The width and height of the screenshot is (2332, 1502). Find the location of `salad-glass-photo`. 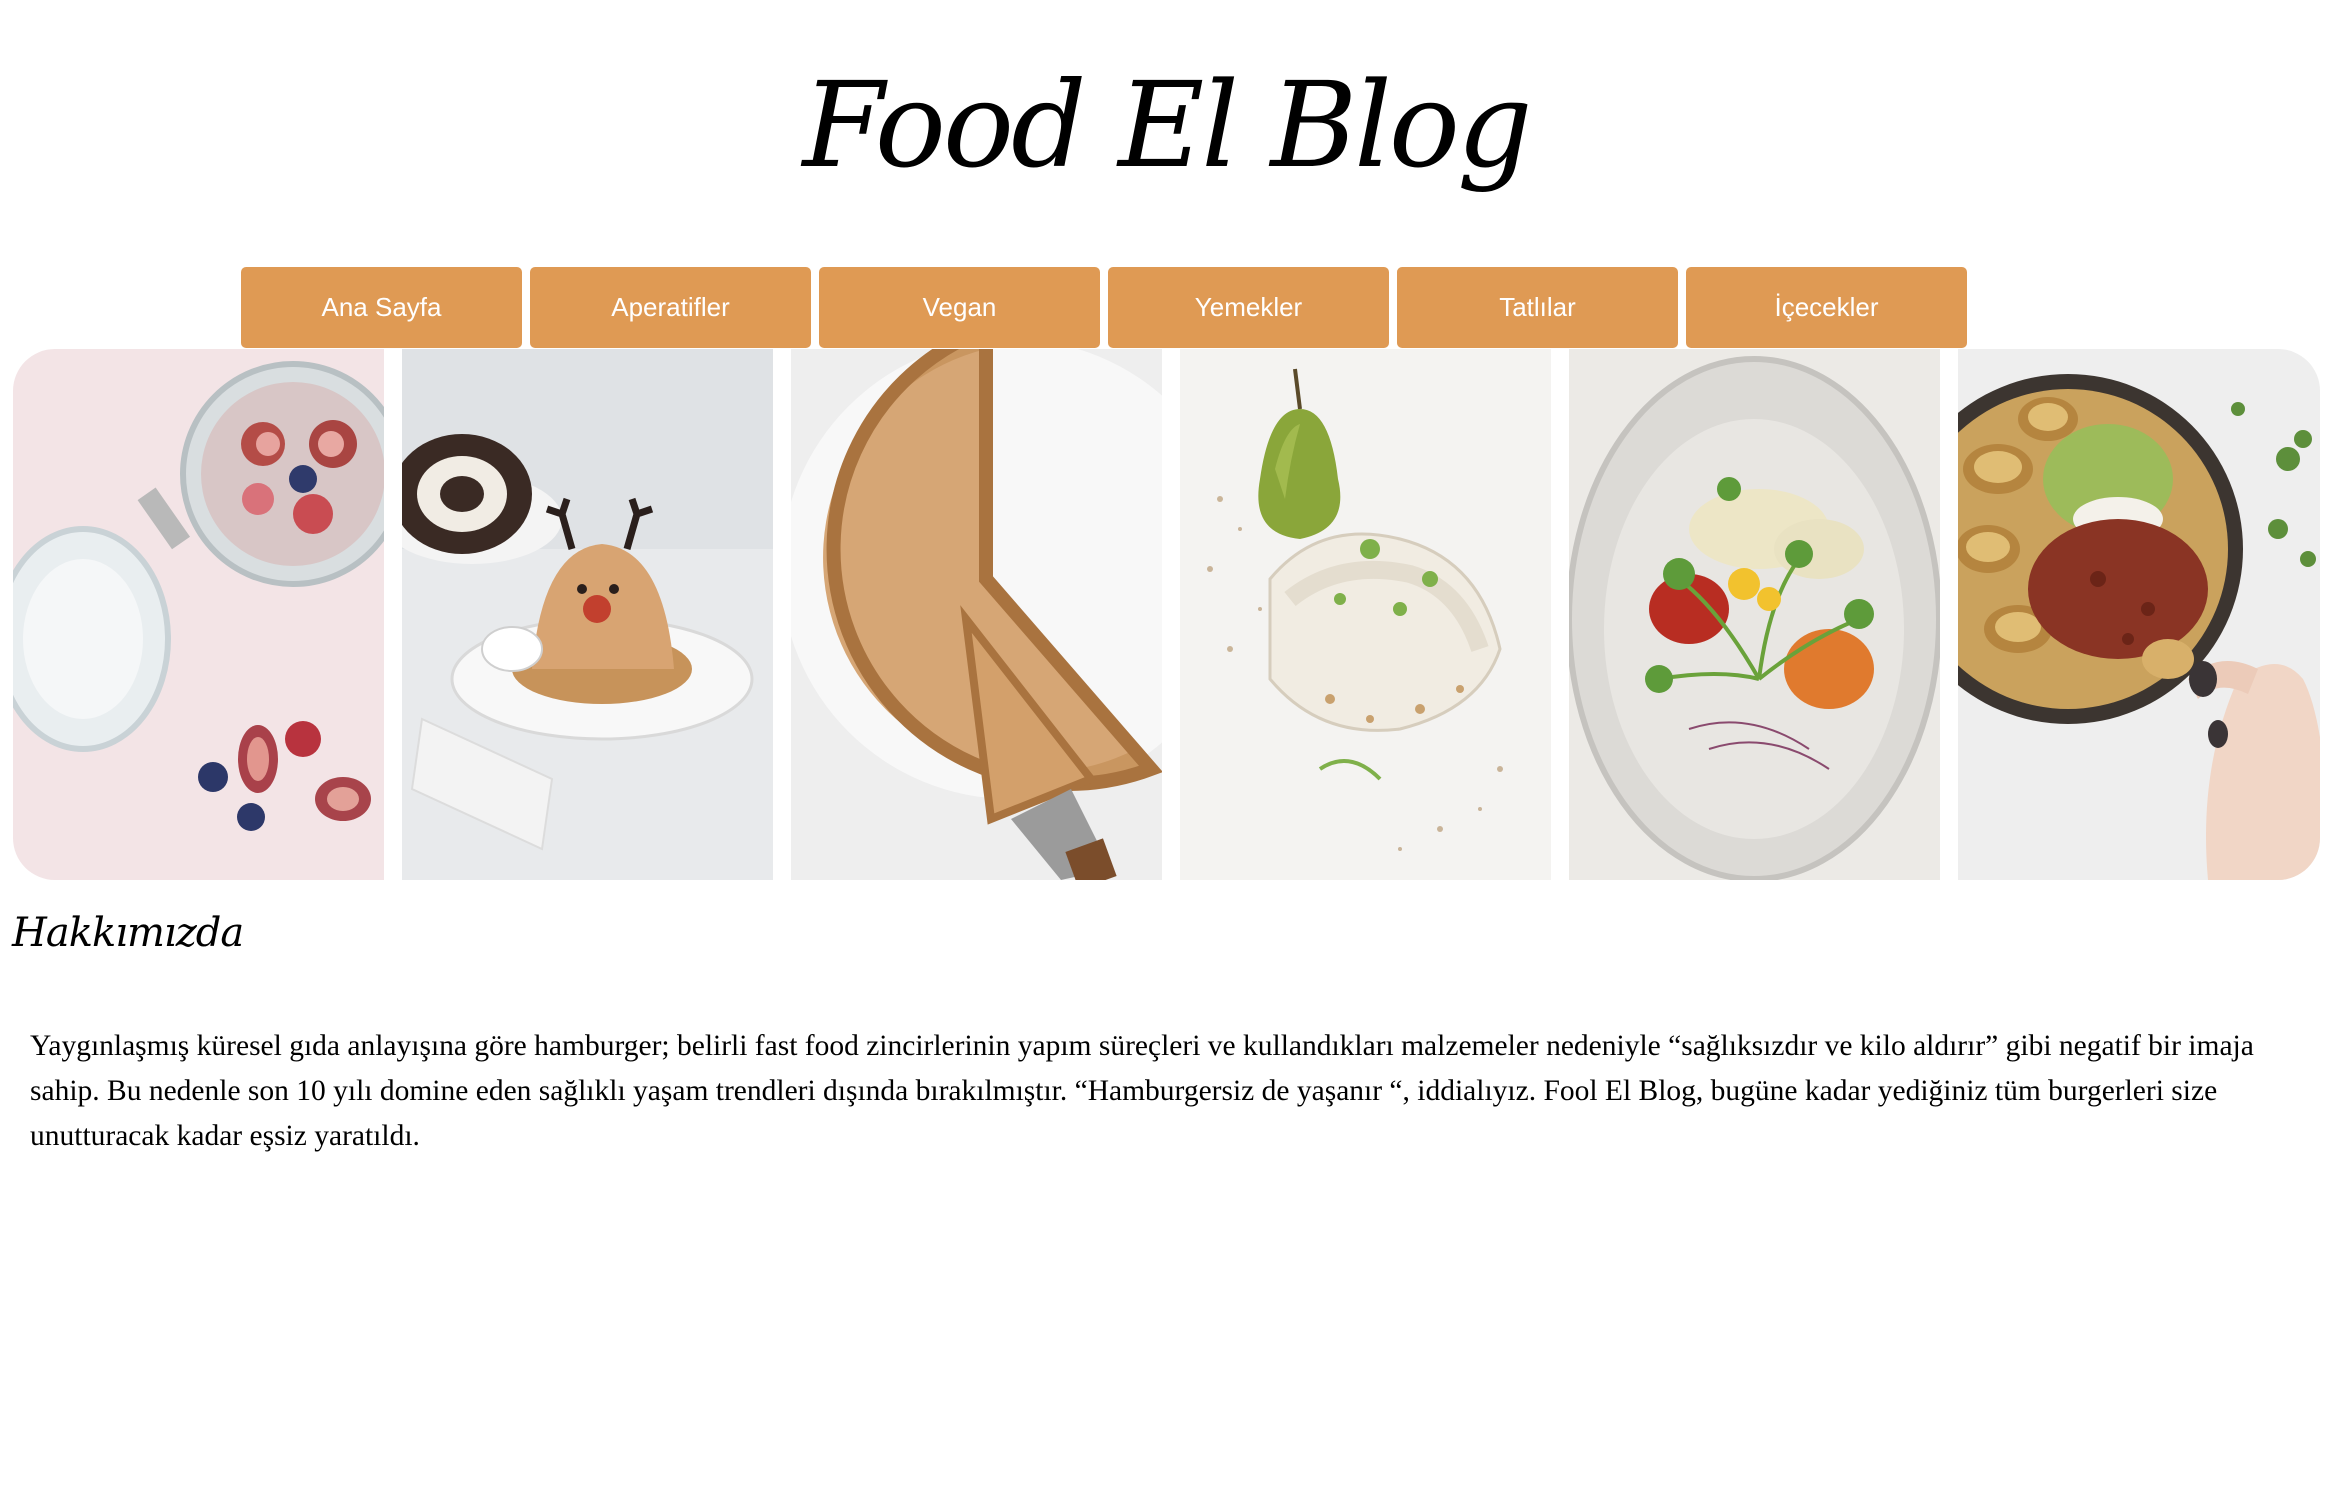

salad-glass-photo is located at coordinates (1754, 614).